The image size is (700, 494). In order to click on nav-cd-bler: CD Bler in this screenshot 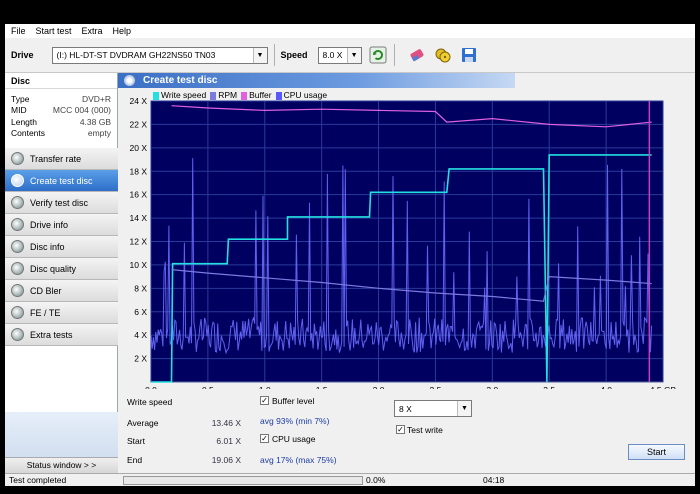, I will do `click(61, 291)`.